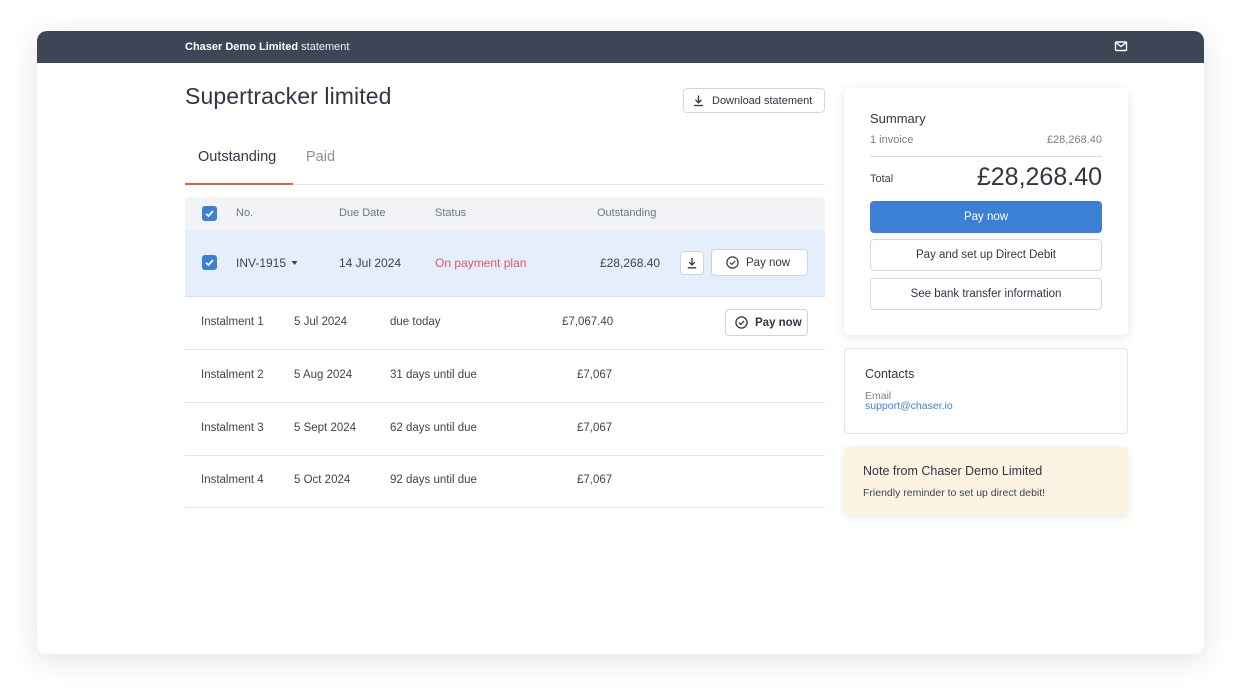 The width and height of the screenshot is (1242, 700). I want to click on invoice-number-dropdown: INV-1915, so click(267, 263).